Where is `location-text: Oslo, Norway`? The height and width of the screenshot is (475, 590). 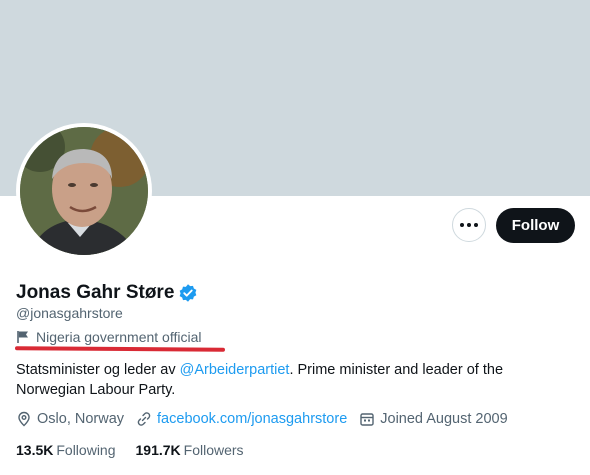
location-text: Oslo, Norway is located at coordinates (81, 419).